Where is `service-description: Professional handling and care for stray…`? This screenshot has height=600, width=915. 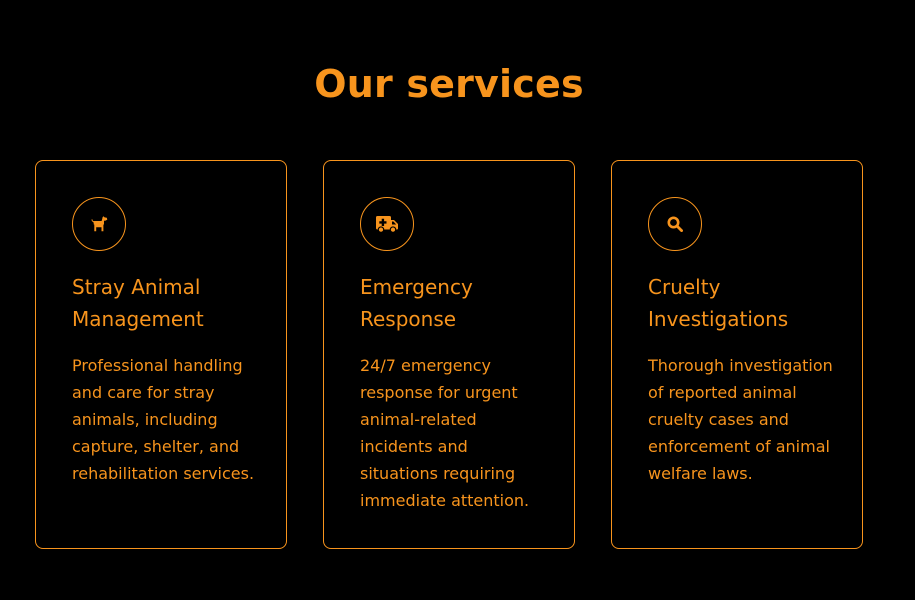
service-description: Professional handling and care for stray… is located at coordinates (163, 419).